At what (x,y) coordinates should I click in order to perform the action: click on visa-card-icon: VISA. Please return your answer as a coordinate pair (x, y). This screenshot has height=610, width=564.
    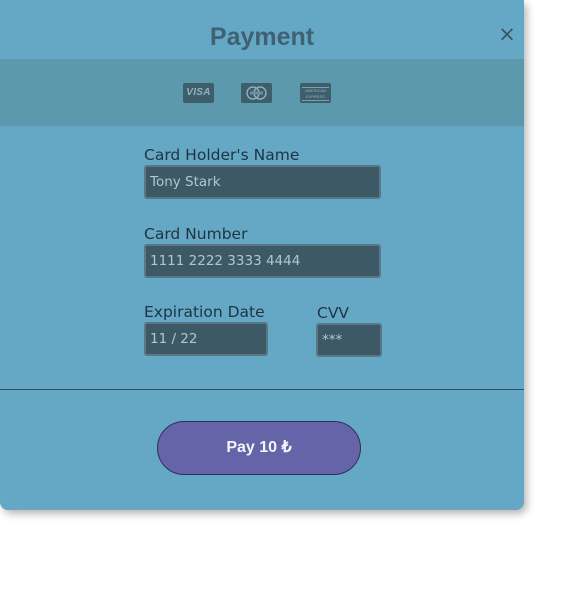
    Looking at the image, I should click on (198, 93).